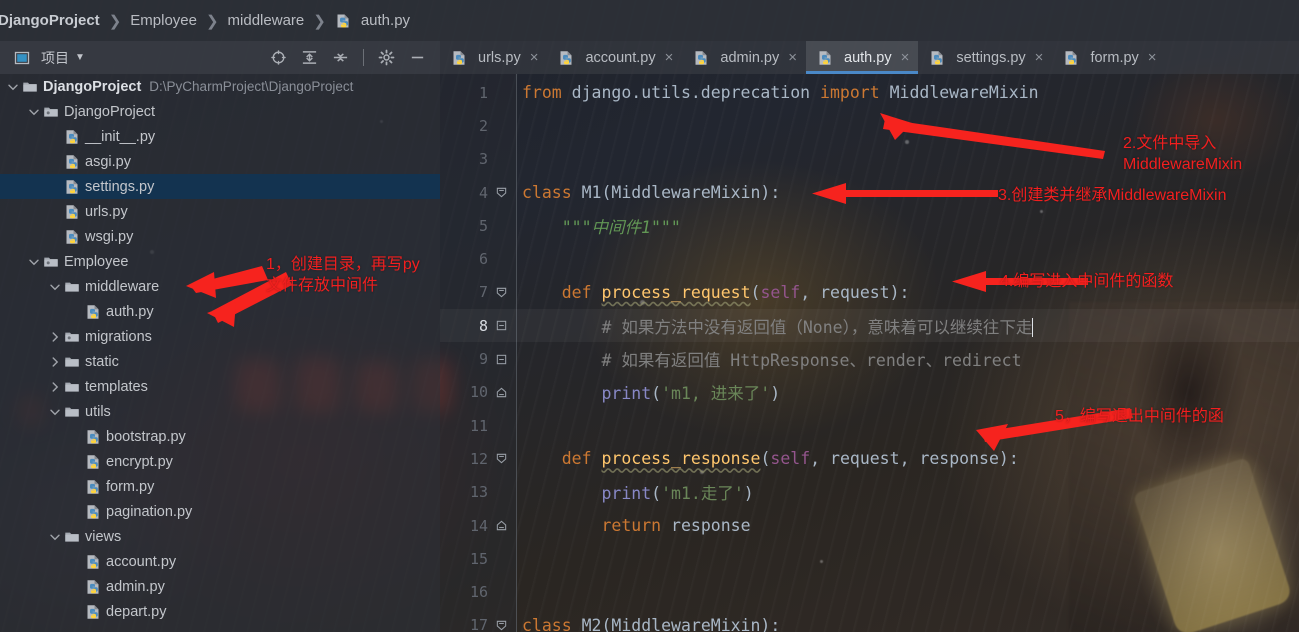 The image size is (1299, 632). Describe the element at coordinates (483, 192) in the screenshot. I see `line-number: 4` at that location.